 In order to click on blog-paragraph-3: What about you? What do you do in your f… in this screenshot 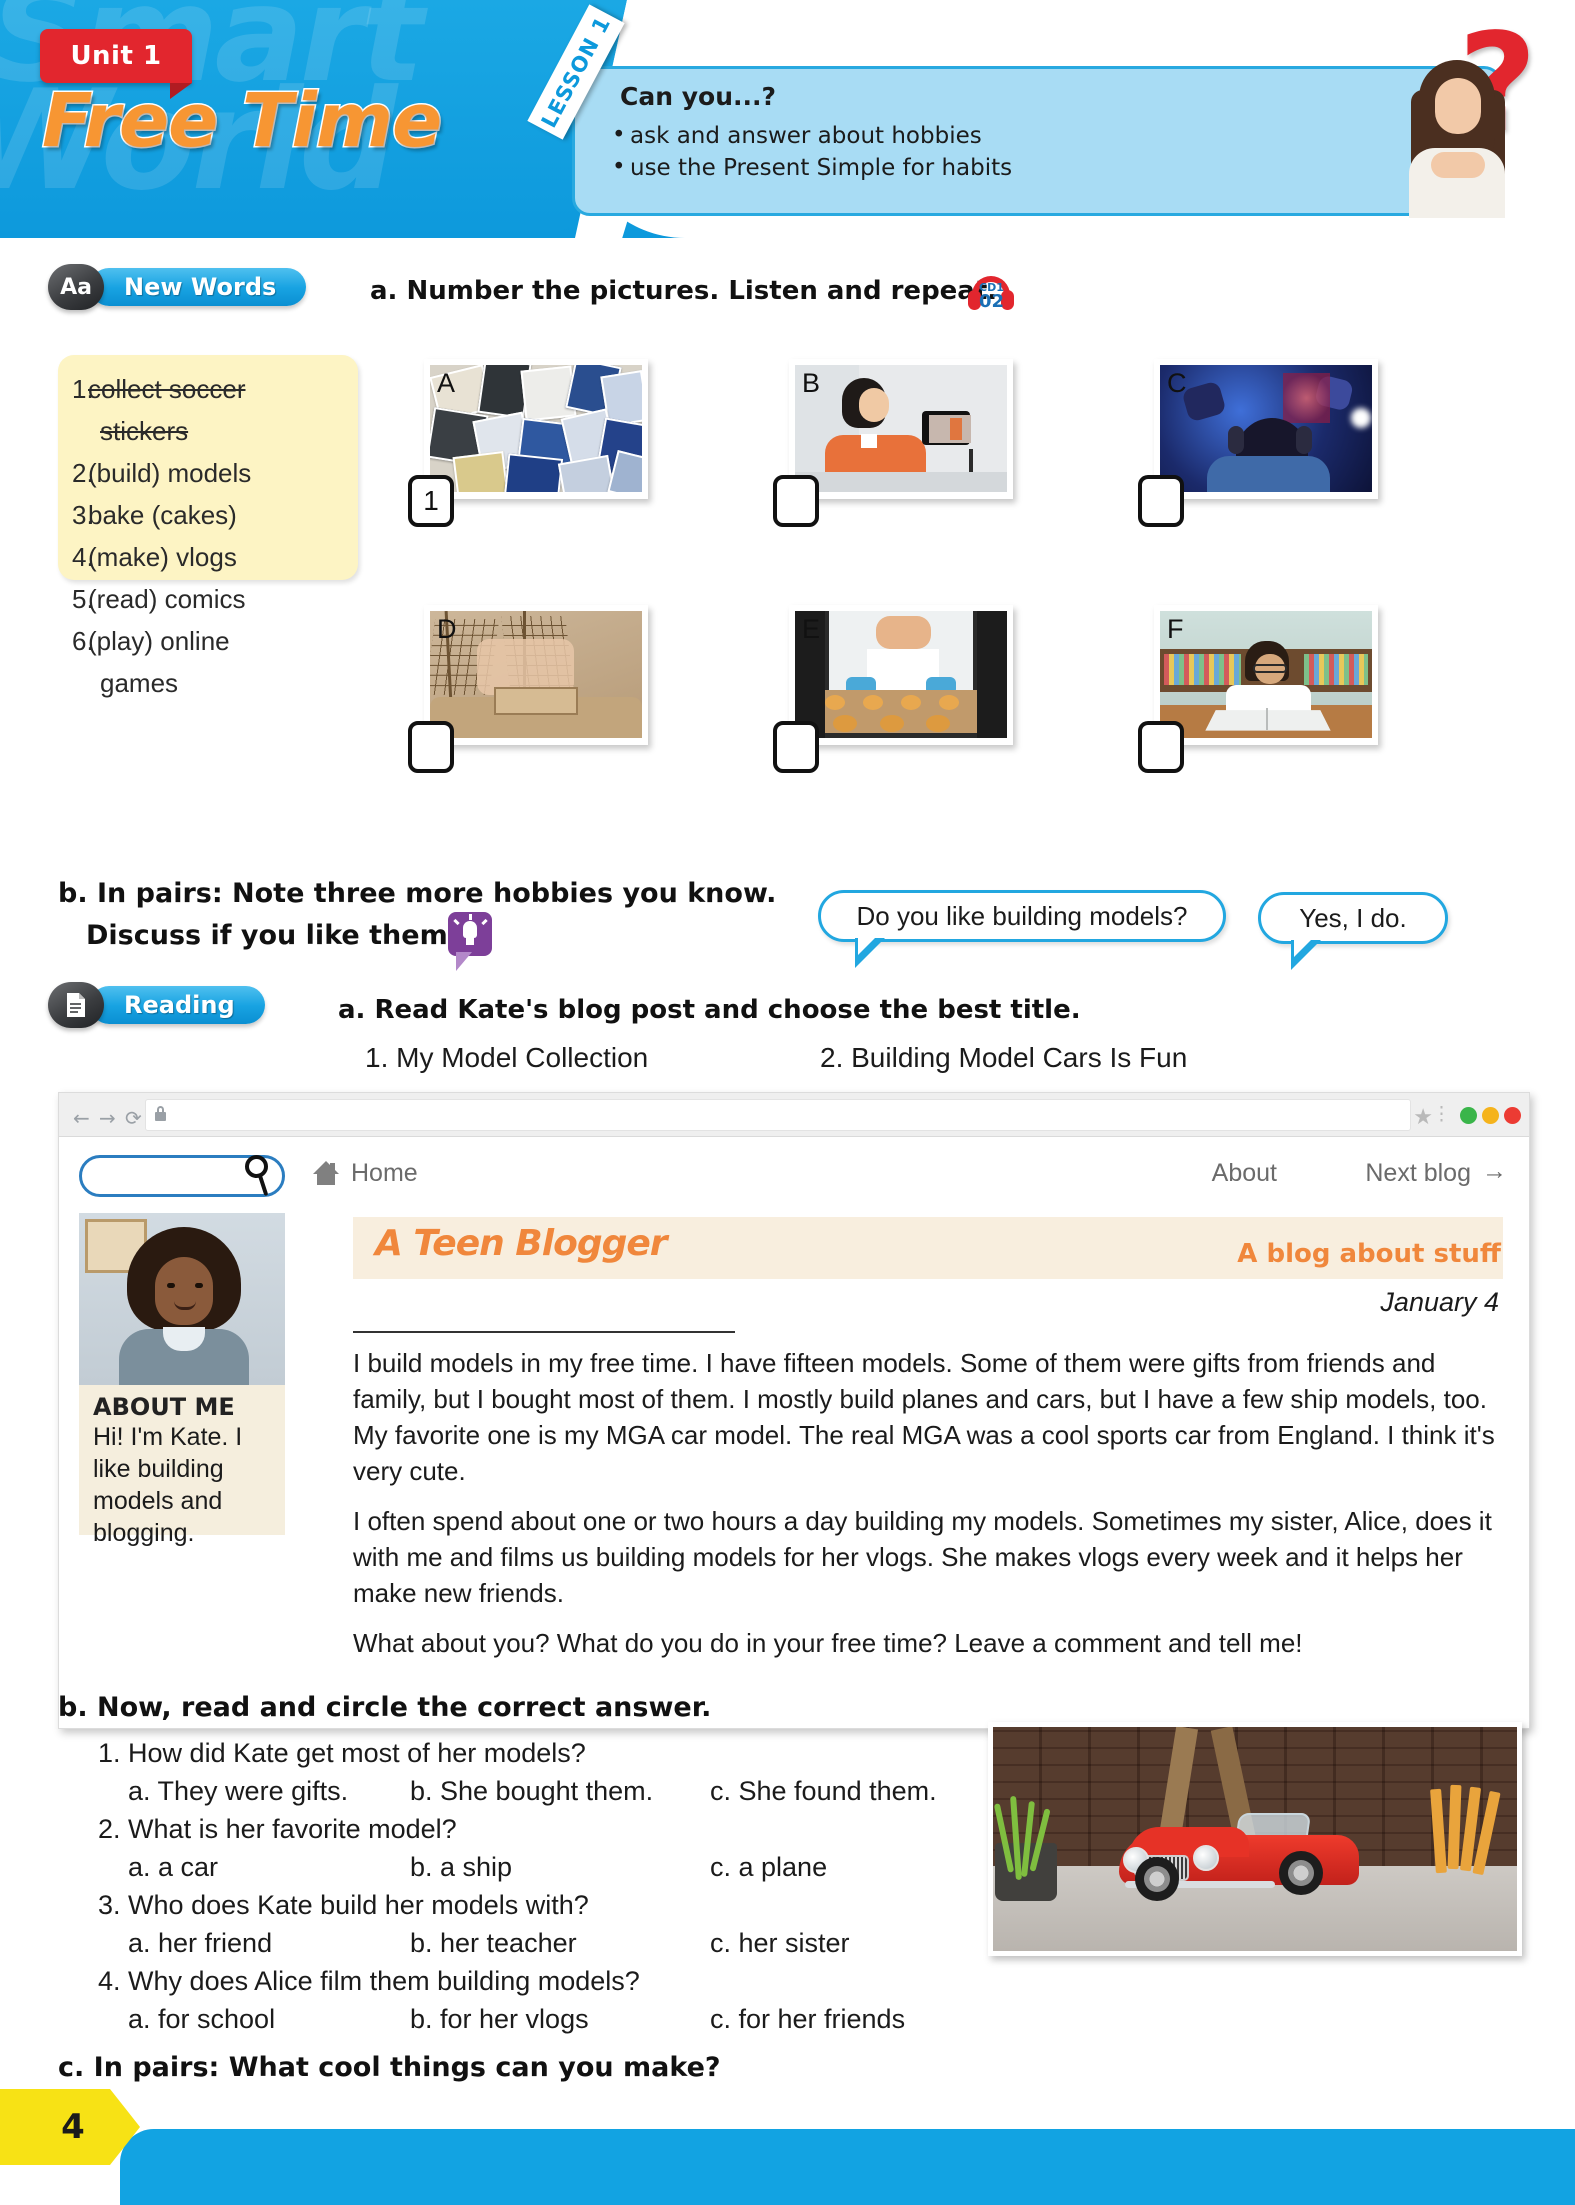, I will do `click(828, 1643)`.